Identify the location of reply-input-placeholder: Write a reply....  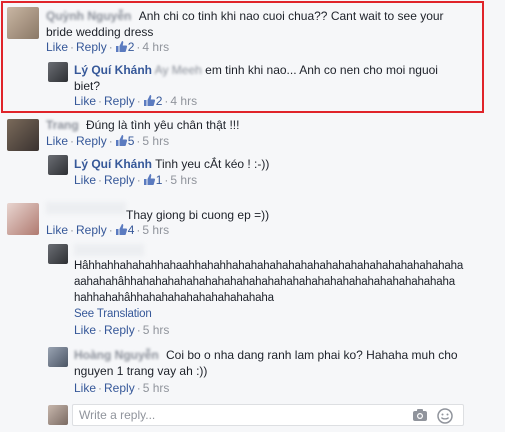
(117, 415).